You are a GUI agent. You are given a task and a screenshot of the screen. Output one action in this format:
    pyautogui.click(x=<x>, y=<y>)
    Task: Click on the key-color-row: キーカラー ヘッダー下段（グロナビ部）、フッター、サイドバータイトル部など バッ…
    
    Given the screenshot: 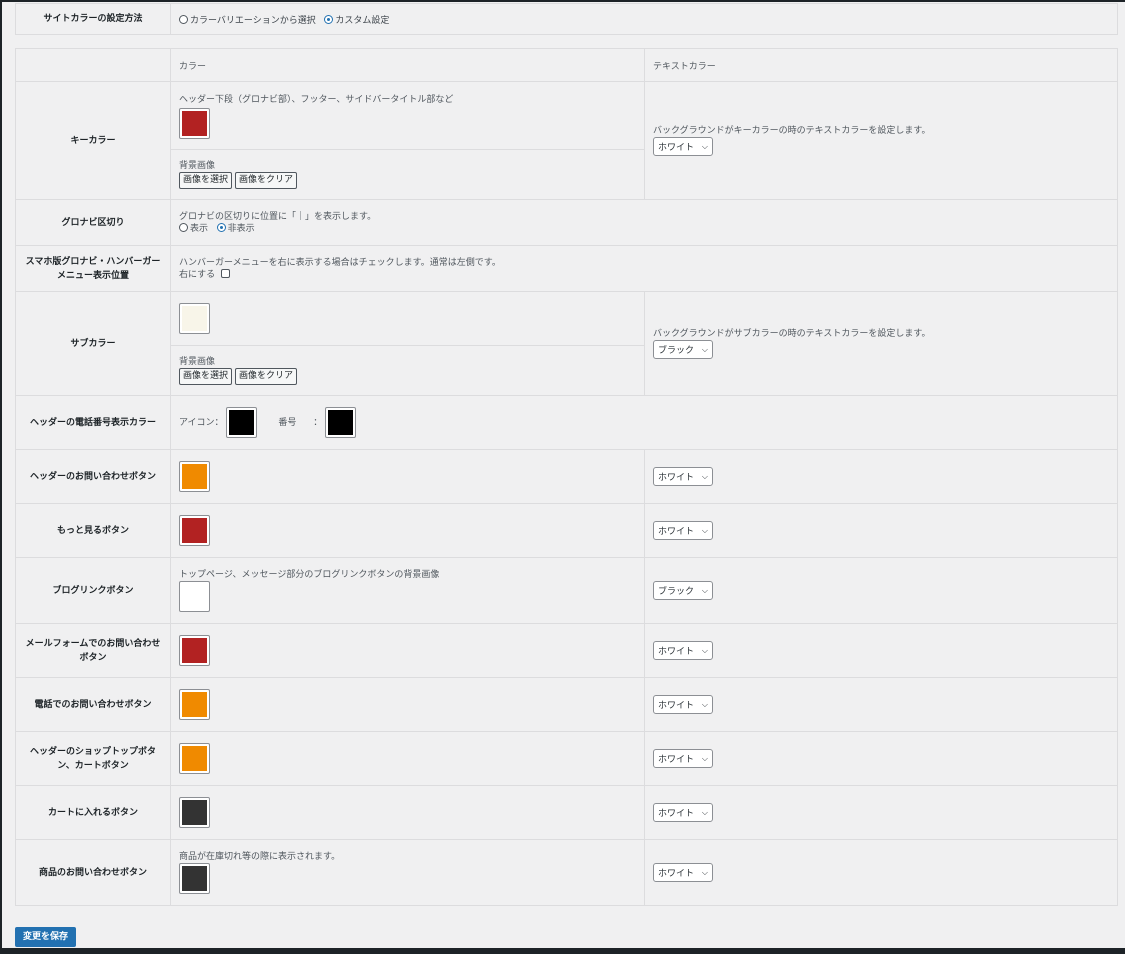 What is the action you would take?
    pyautogui.click(x=566, y=140)
    